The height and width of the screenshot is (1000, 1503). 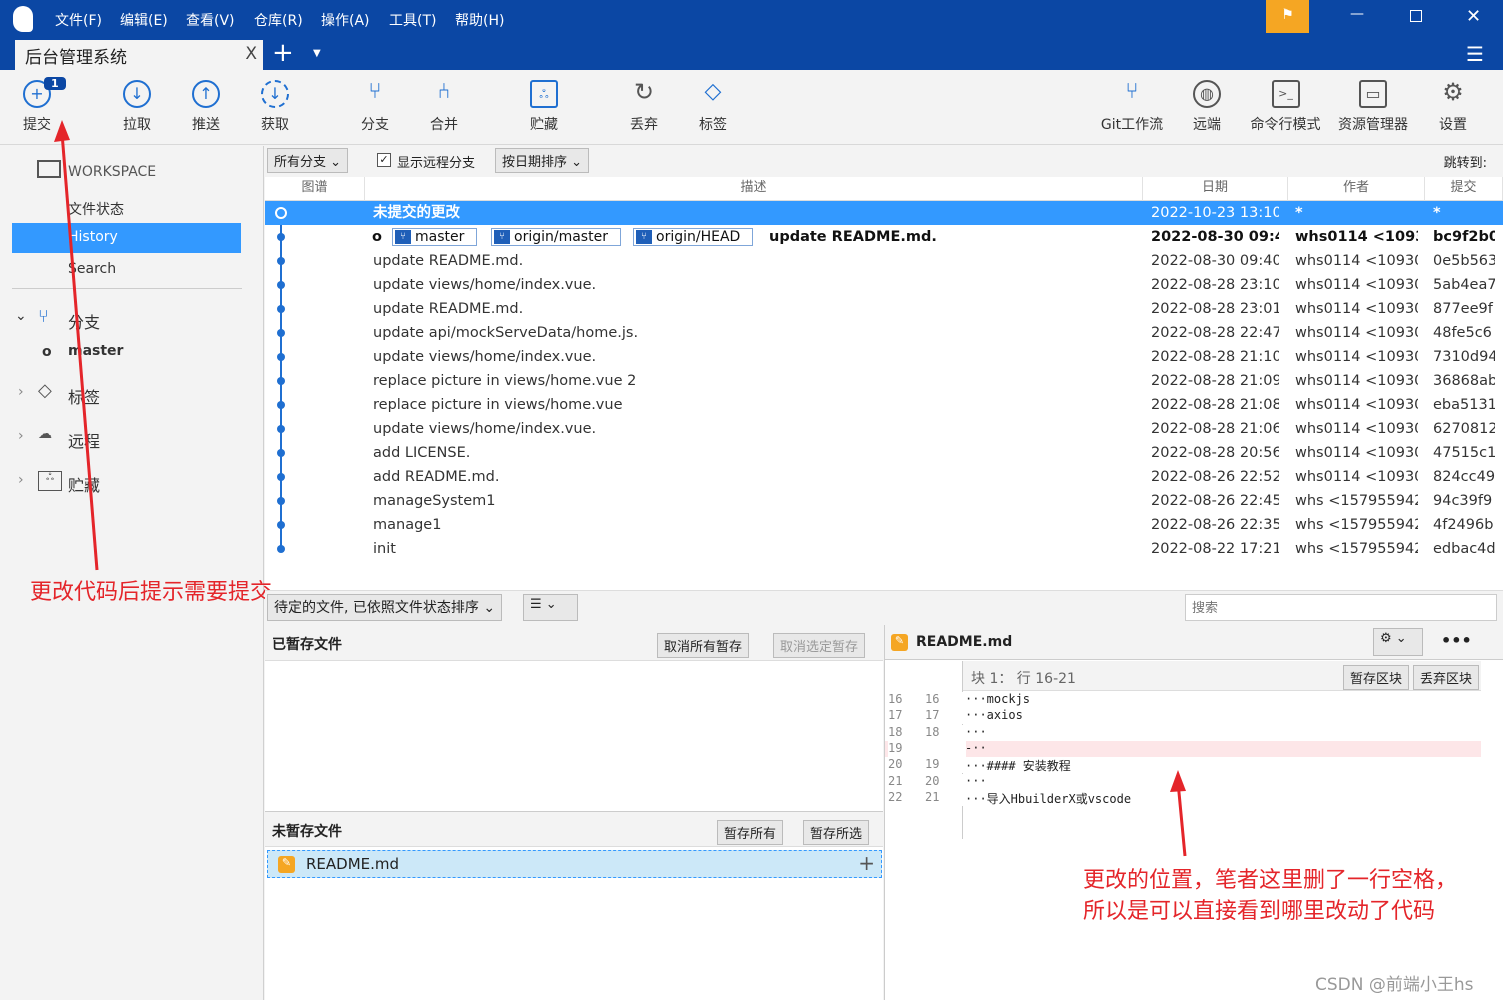 What do you see at coordinates (542, 160) in the screenshot?
I see `sort-dropdown: 按日期排序 ⌄` at bounding box center [542, 160].